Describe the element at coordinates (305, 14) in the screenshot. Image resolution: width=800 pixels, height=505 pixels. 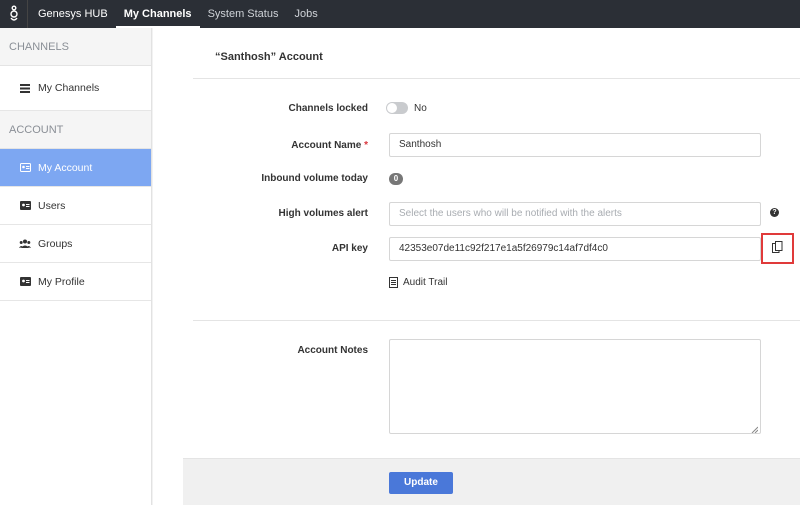
I see `nav-jobs: Jobs` at that location.